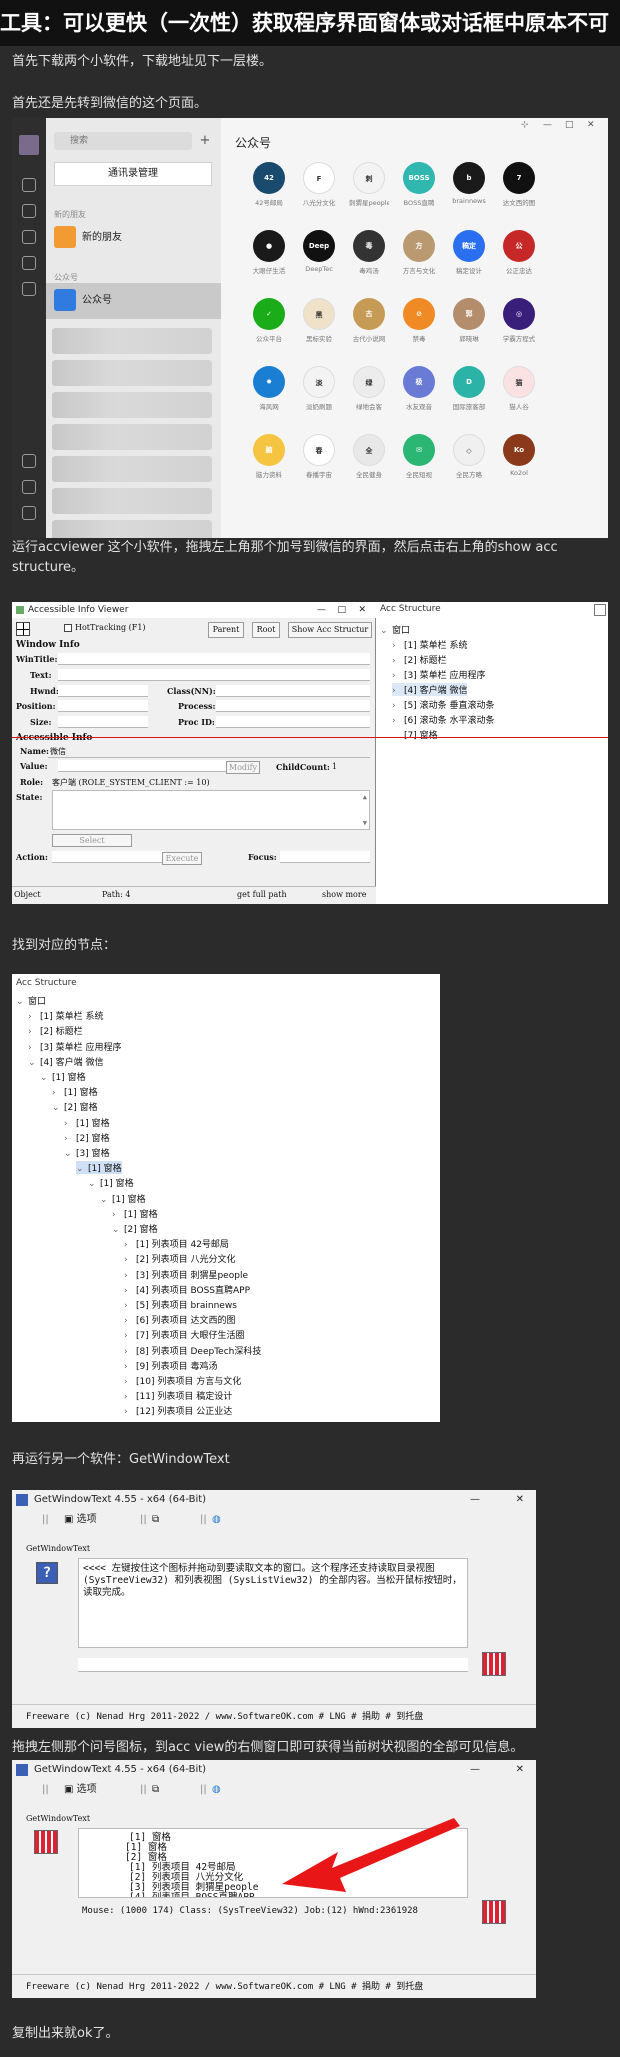 The image size is (620, 2057). I want to click on account-tile: 猫猫人谷, so click(519, 392).